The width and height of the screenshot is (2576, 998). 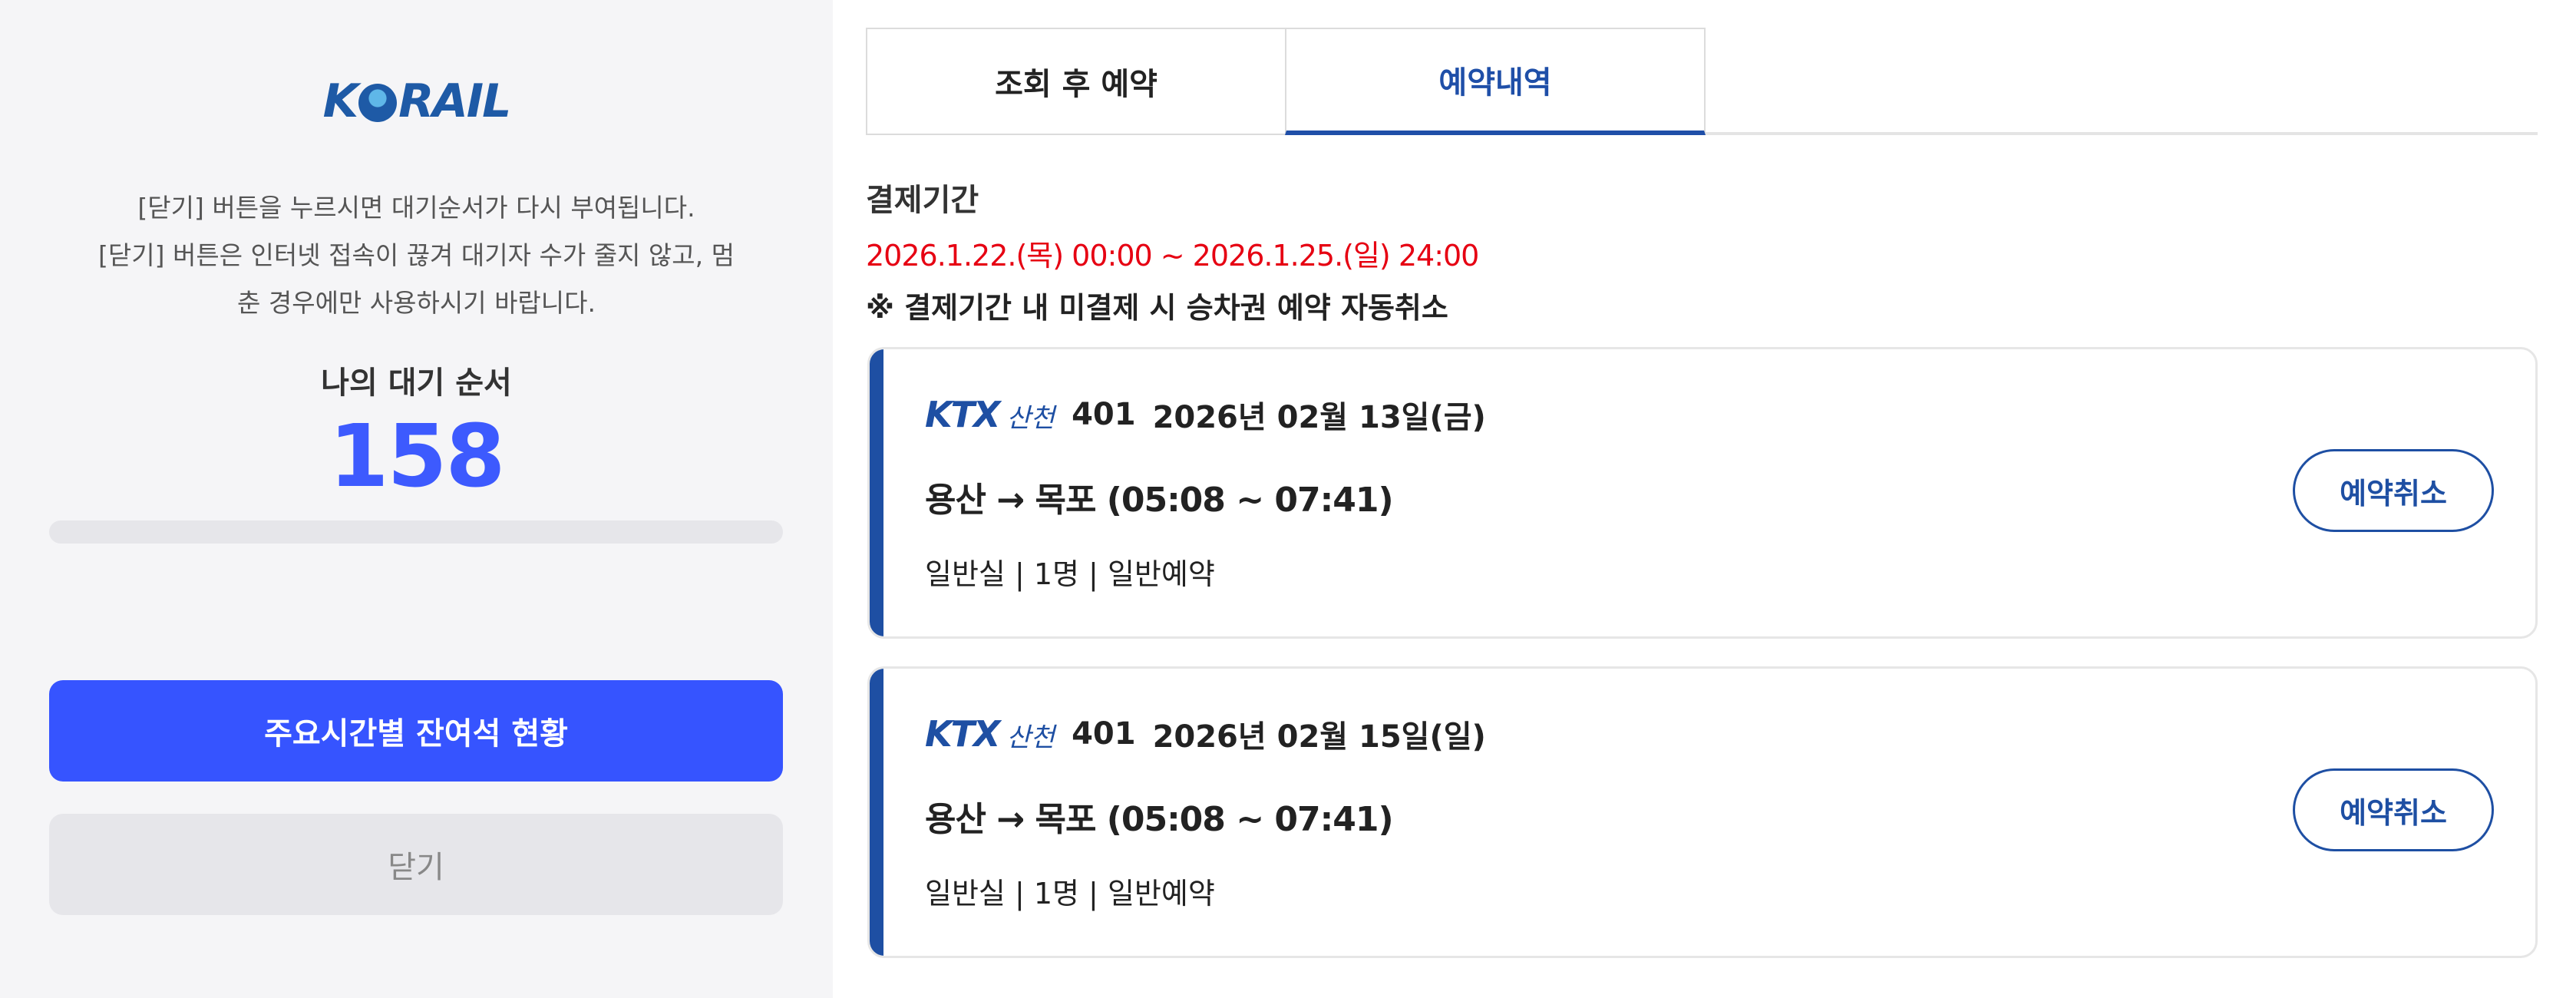 What do you see at coordinates (1319, 417) in the screenshot?
I see `train-date: 2026년 02월 13일(금)` at bounding box center [1319, 417].